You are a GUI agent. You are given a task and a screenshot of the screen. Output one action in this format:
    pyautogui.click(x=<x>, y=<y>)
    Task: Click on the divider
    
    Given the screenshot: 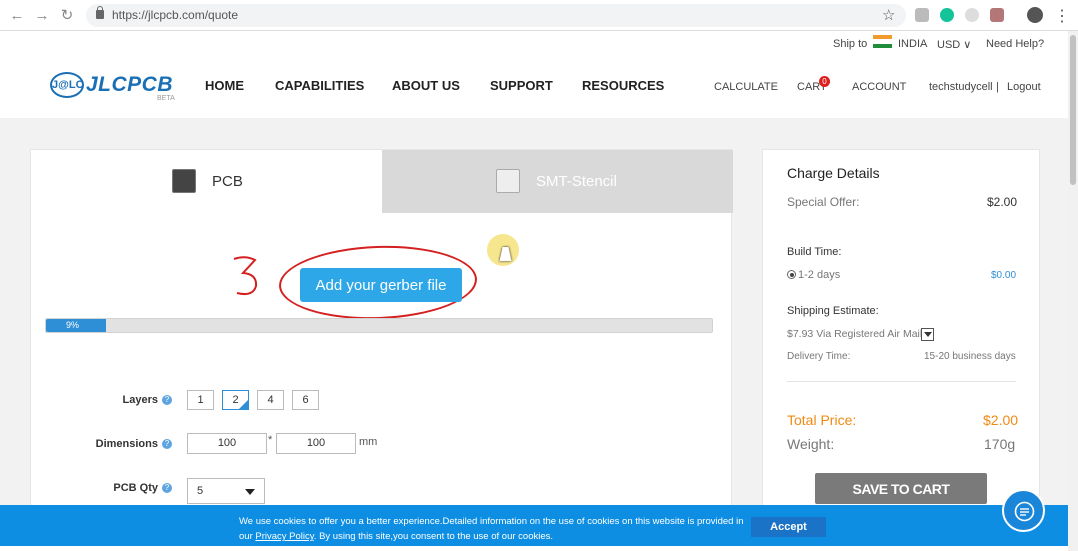 What is the action you would take?
    pyautogui.click(x=901, y=381)
    